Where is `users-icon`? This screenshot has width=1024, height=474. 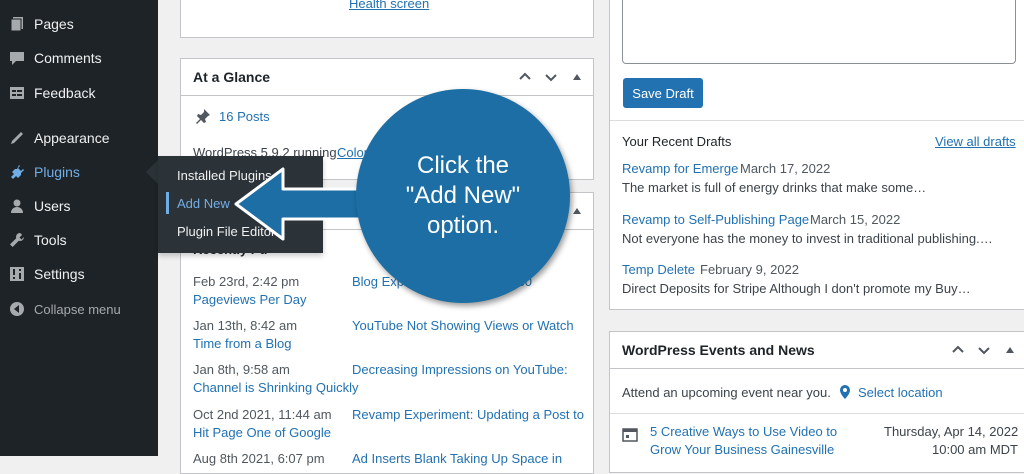
users-icon is located at coordinates (17, 206).